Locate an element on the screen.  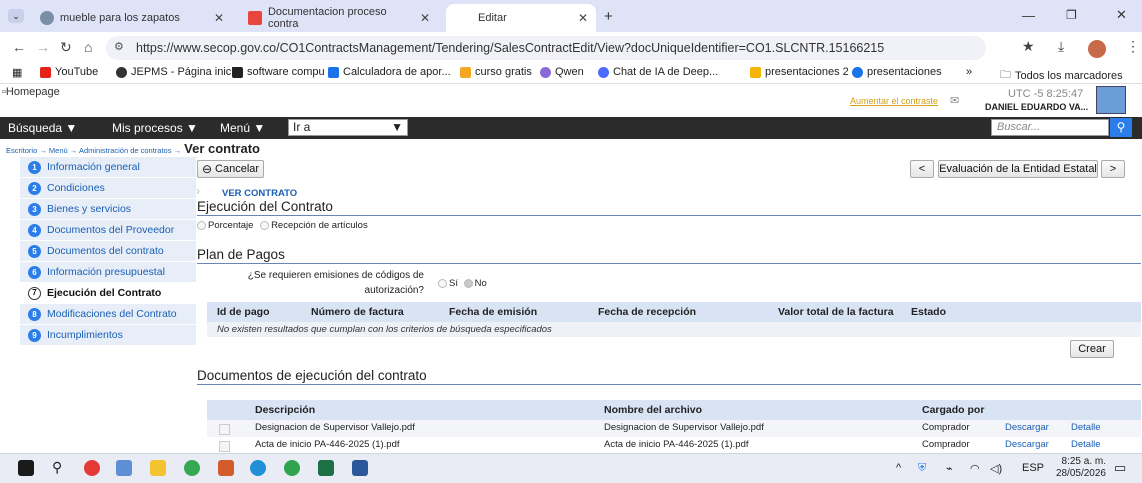
ejecucion-radio-group: Porcentaje Recepción de artículos is located at coordinates (282, 225).